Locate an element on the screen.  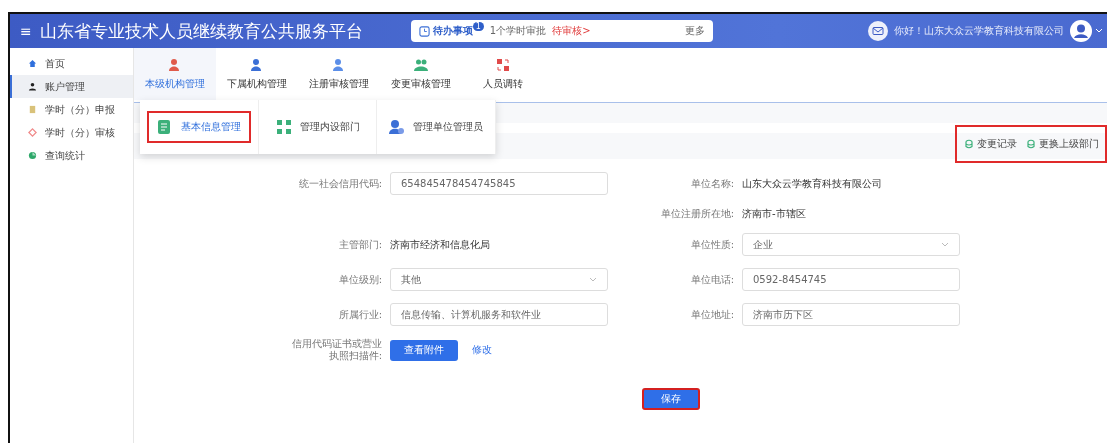
mail-icon is located at coordinates (878, 31).